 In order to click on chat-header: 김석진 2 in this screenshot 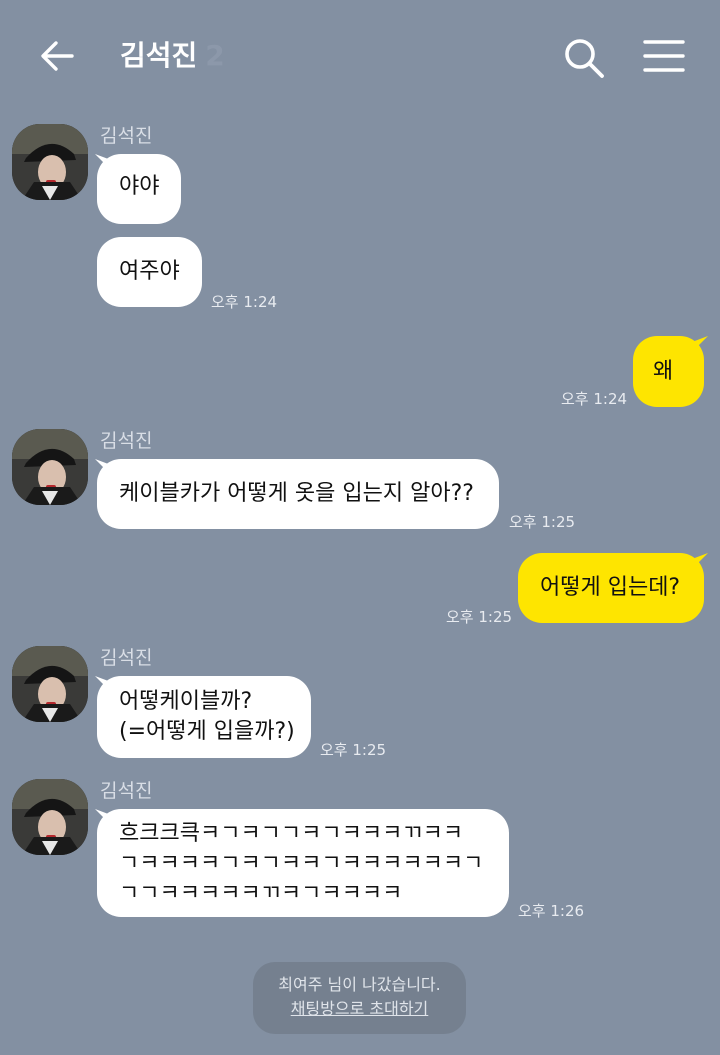, I will do `click(360, 55)`.